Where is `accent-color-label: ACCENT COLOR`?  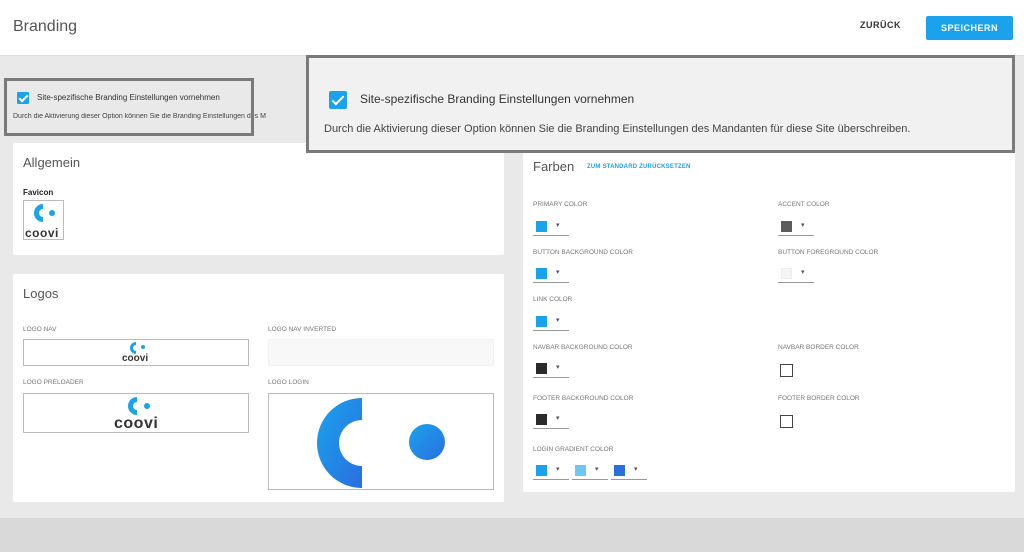 accent-color-label: ACCENT COLOR is located at coordinates (804, 204).